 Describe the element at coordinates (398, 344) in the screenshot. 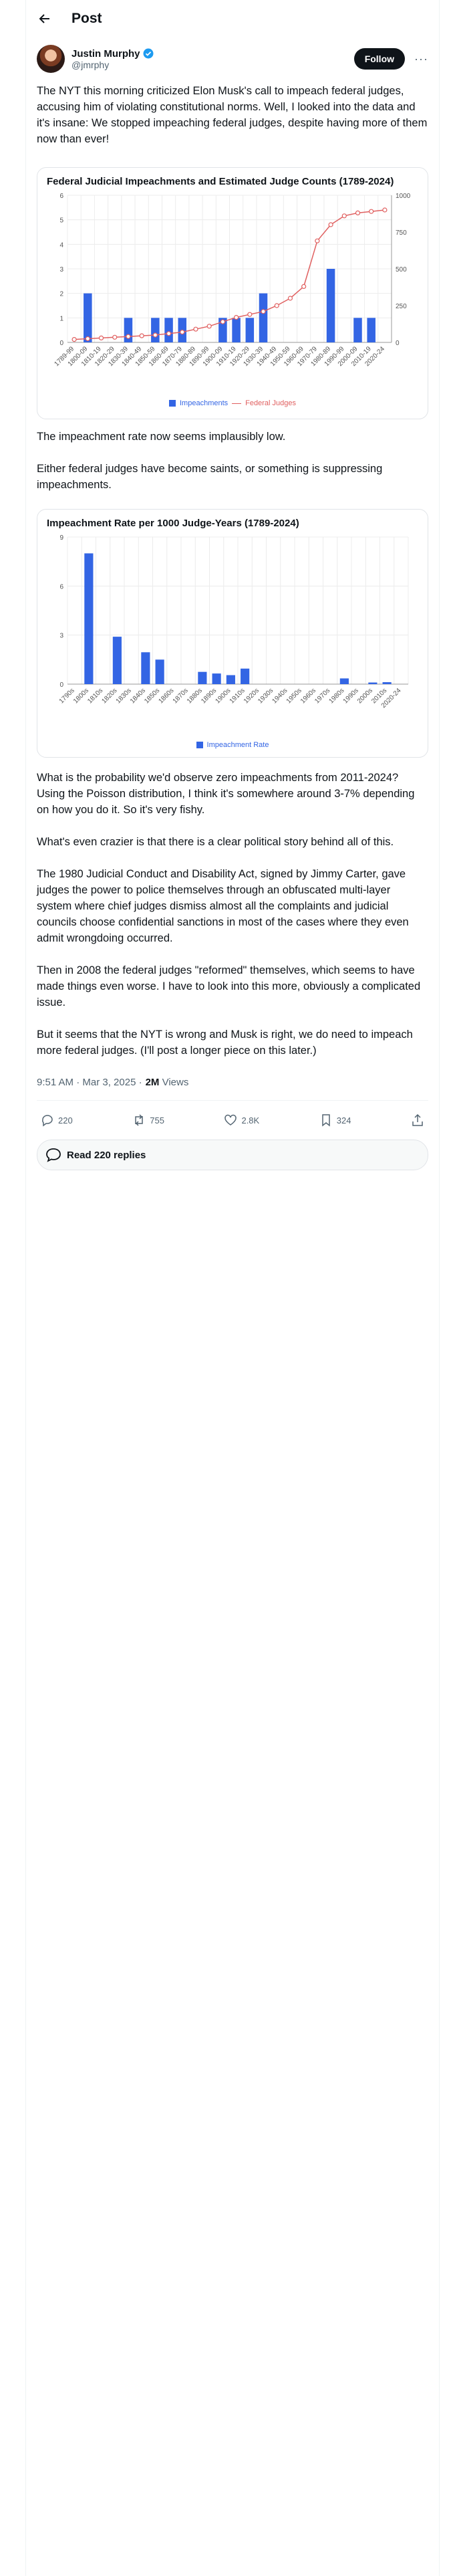

I see `y-right-tick-label: 0` at that location.